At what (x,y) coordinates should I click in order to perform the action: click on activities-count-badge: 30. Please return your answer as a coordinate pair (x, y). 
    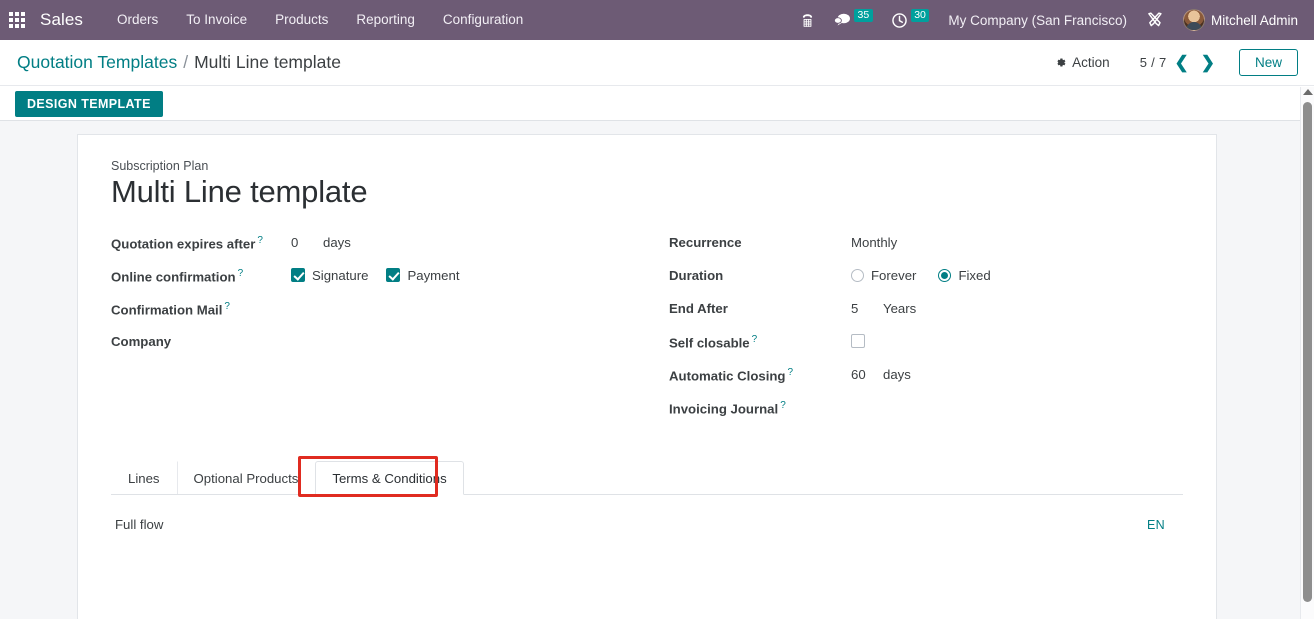
    Looking at the image, I should click on (920, 15).